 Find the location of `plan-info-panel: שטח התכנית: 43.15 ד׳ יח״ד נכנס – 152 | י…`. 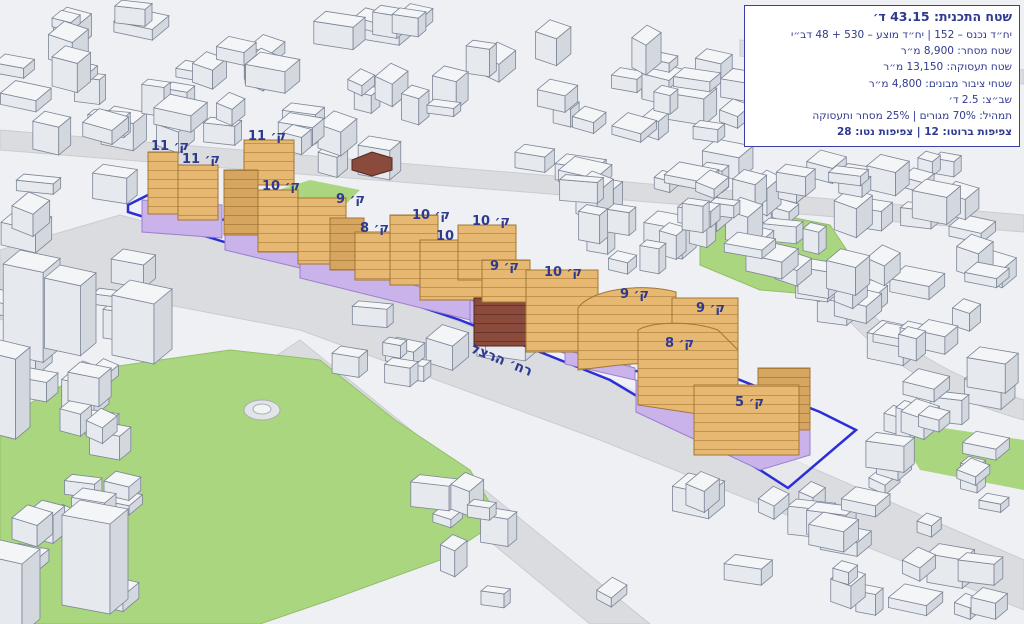

plan-info-panel: שטח התכנית: 43.15 ד׳ יח״ד נכנס – 152 | י… is located at coordinates (882, 76).